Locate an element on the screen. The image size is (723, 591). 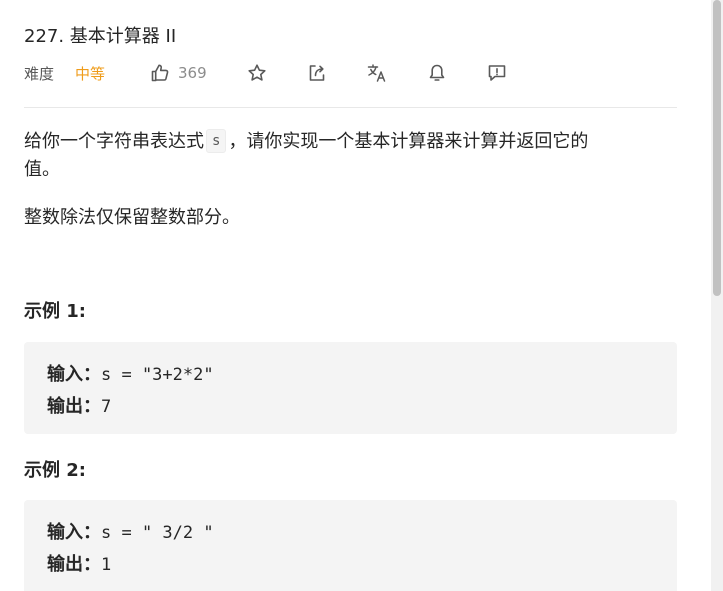
description-text-part3: 值。 is located at coordinates (42, 169).